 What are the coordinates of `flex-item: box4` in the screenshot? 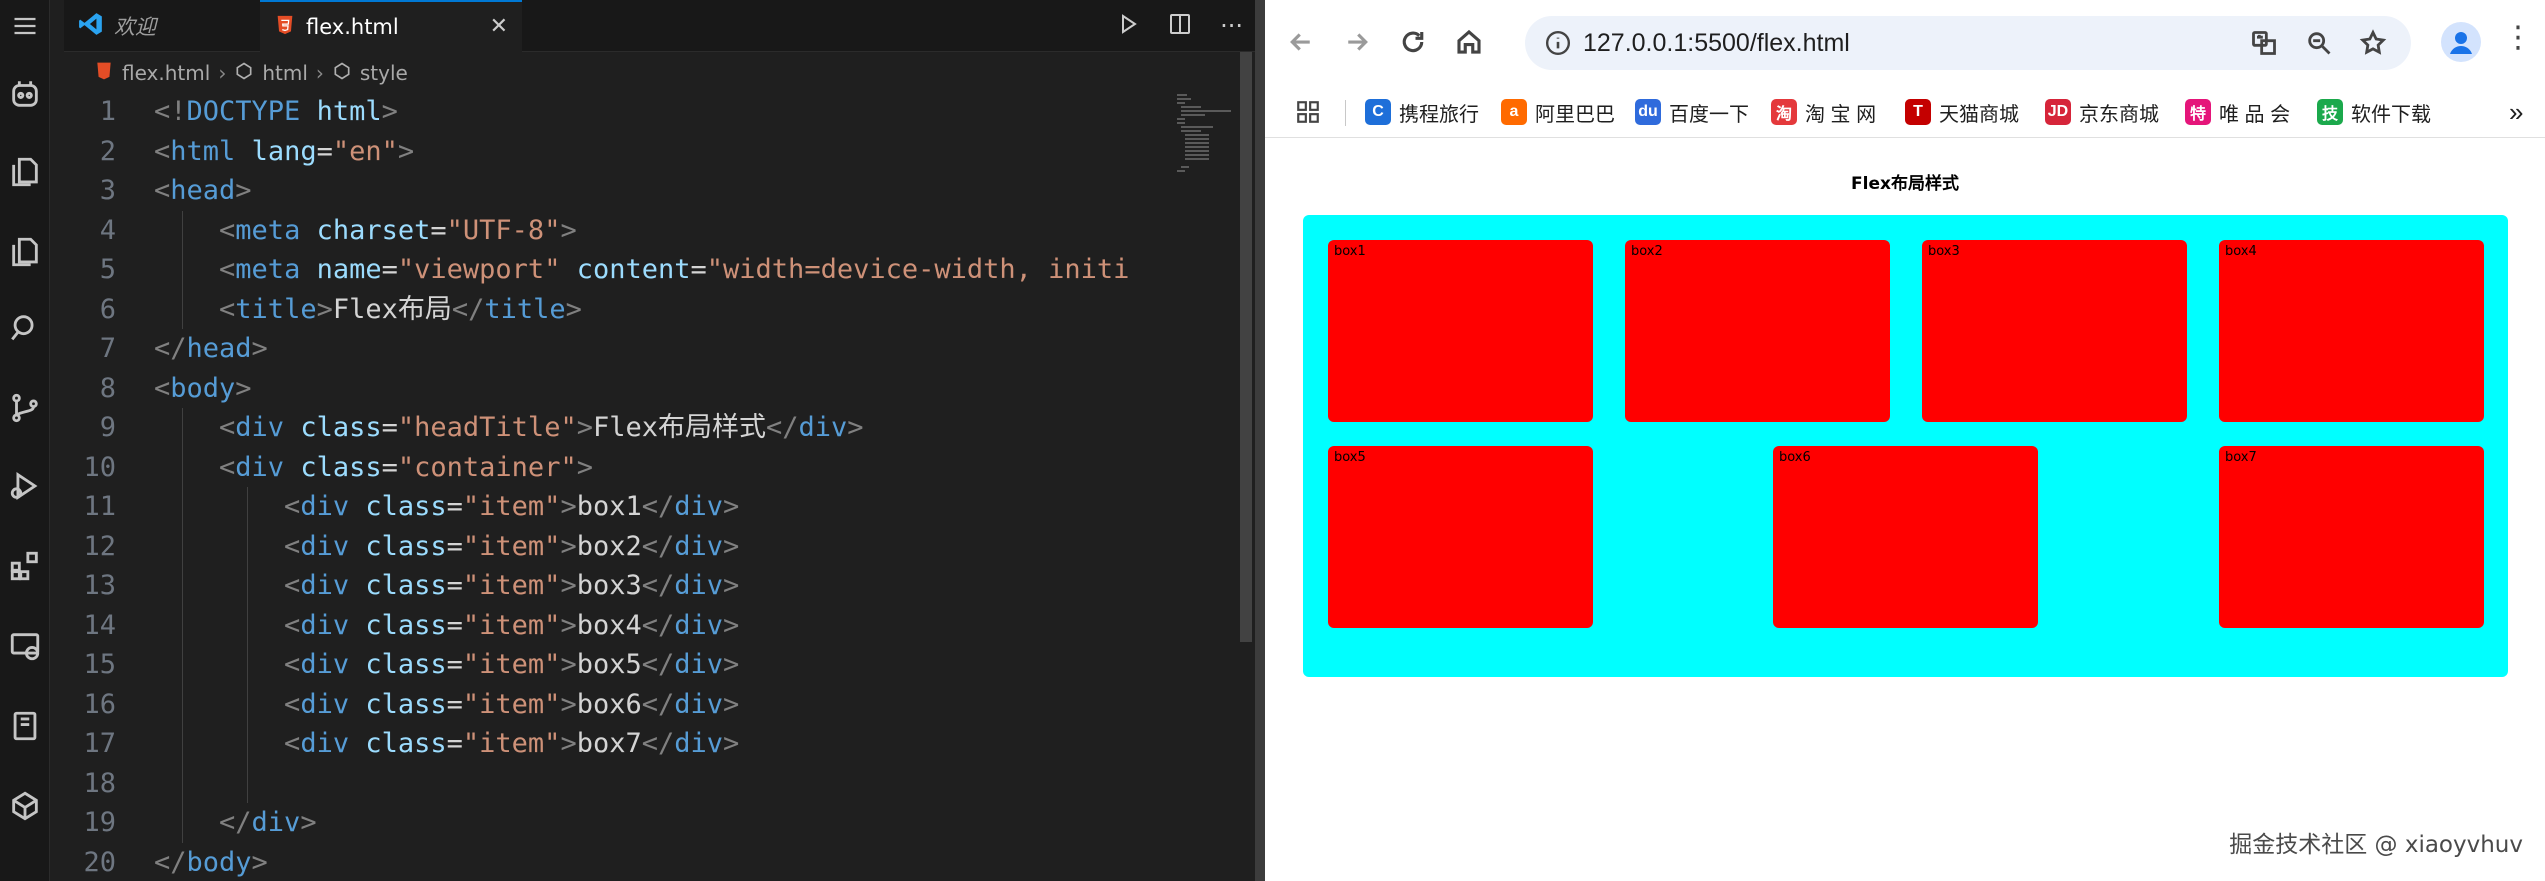 It's located at (2351, 331).